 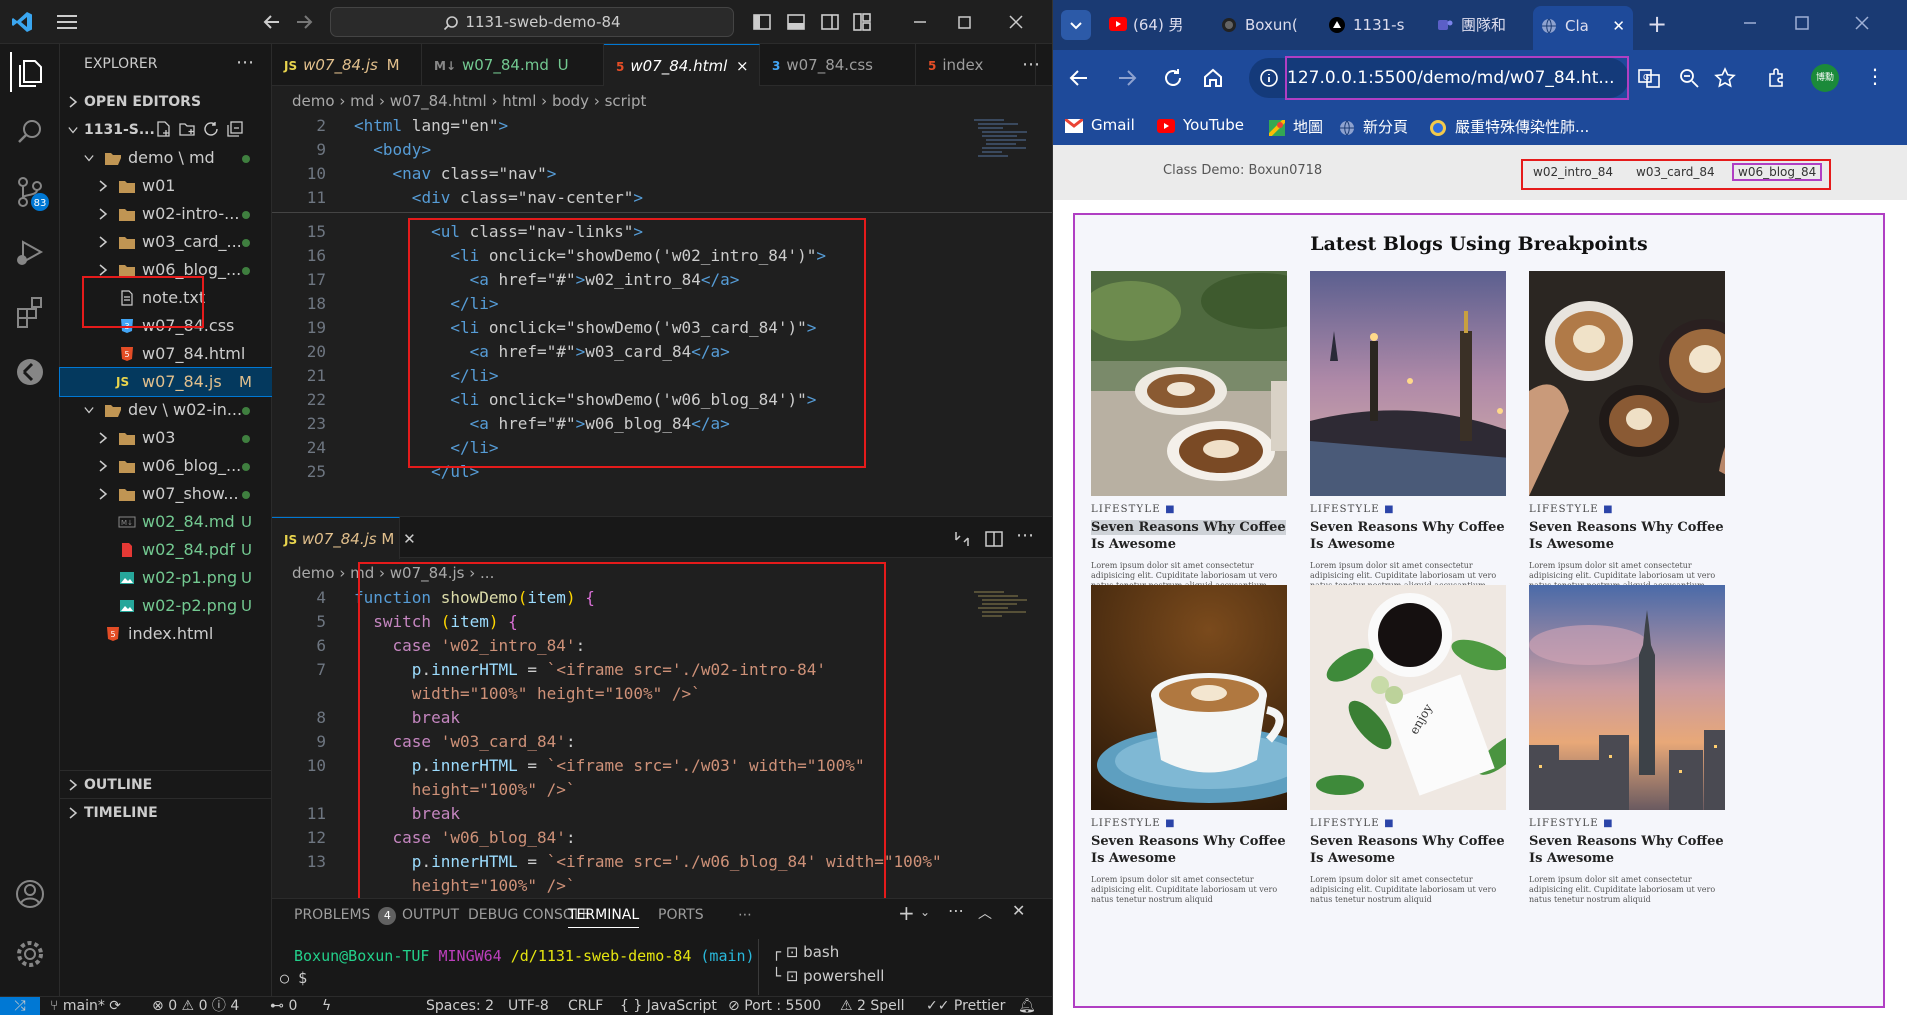 What do you see at coordinates (30, 954) in the screenshot?
I see `settings-gear-icon` at bounding box center [30, 954].